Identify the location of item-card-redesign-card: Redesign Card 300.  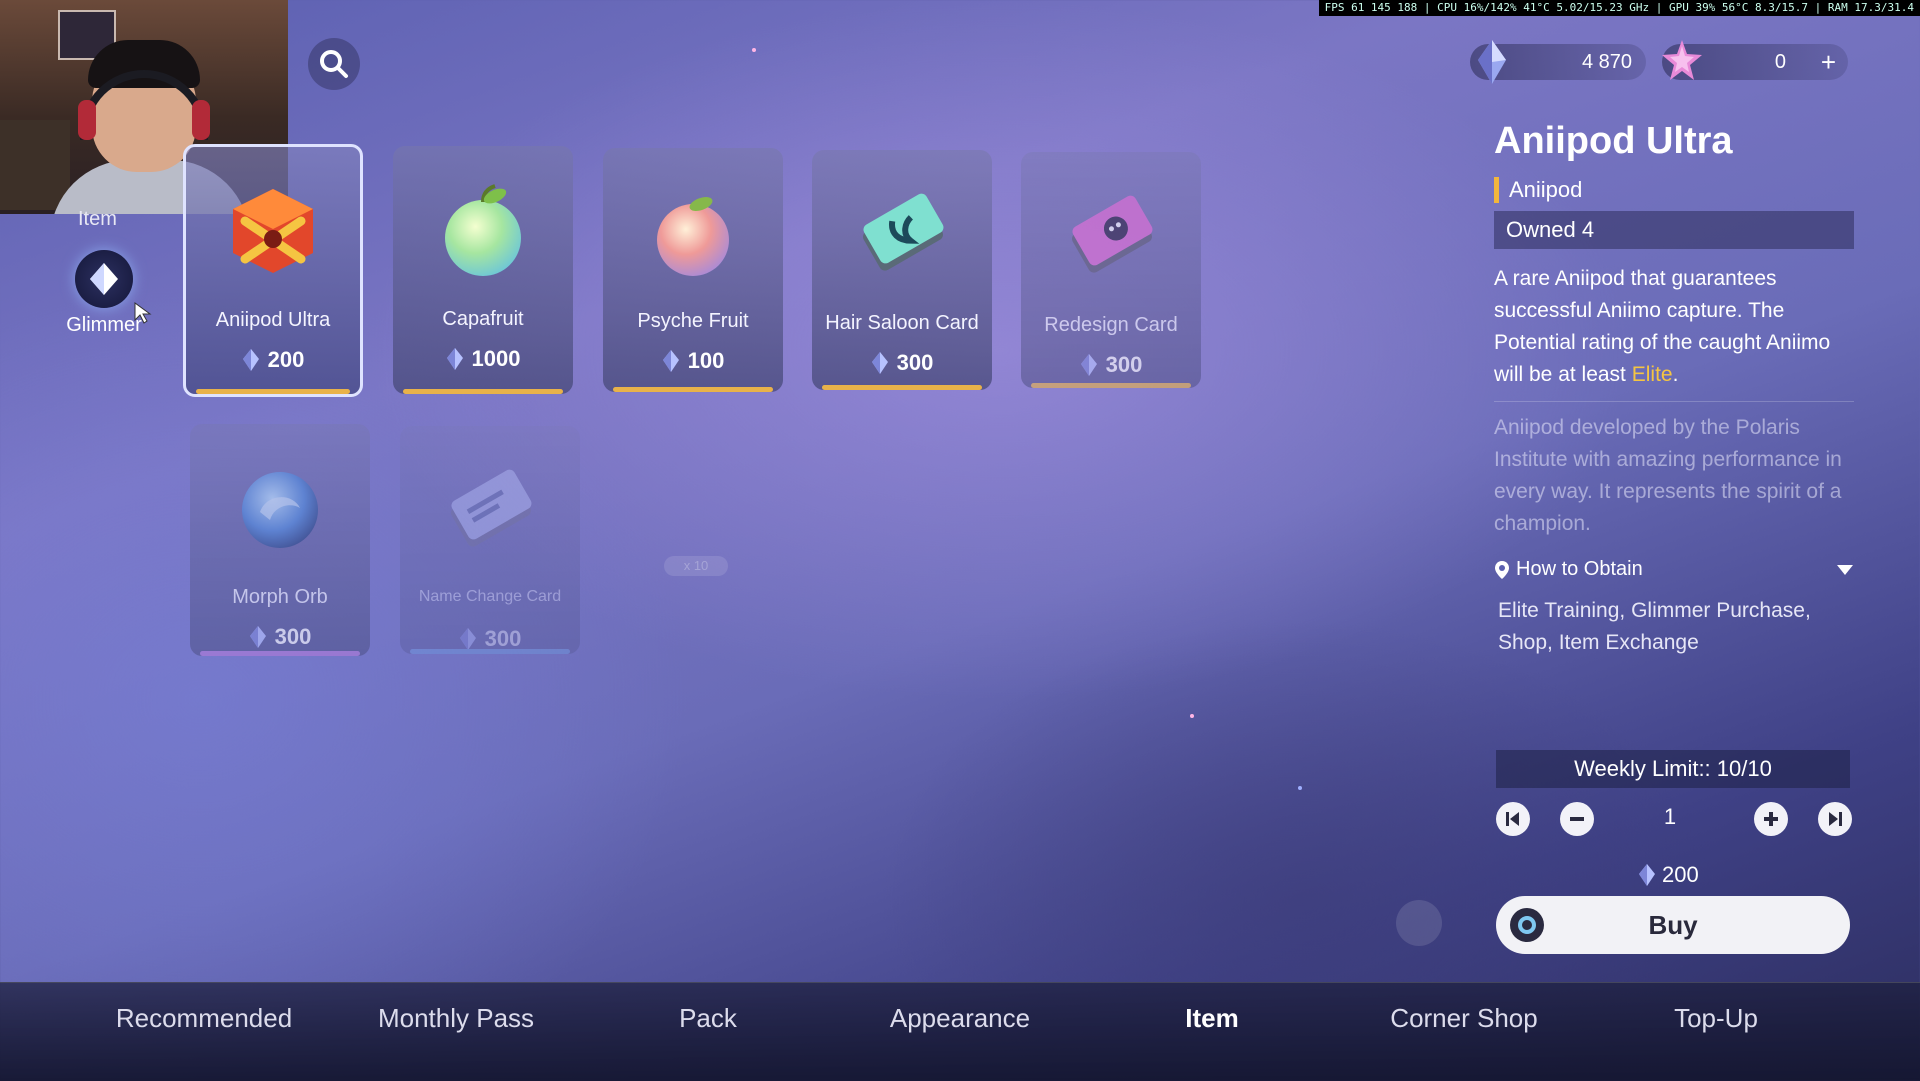
(1111, 270).